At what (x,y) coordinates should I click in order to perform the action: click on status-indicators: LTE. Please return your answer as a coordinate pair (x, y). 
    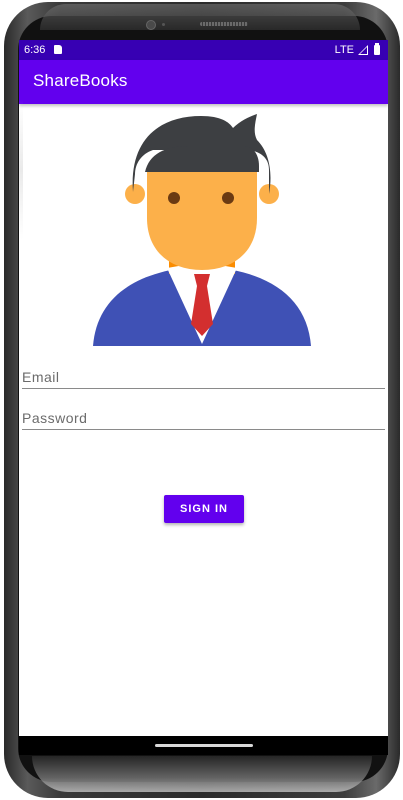
    Looking at the image, I should click on (357, 49).